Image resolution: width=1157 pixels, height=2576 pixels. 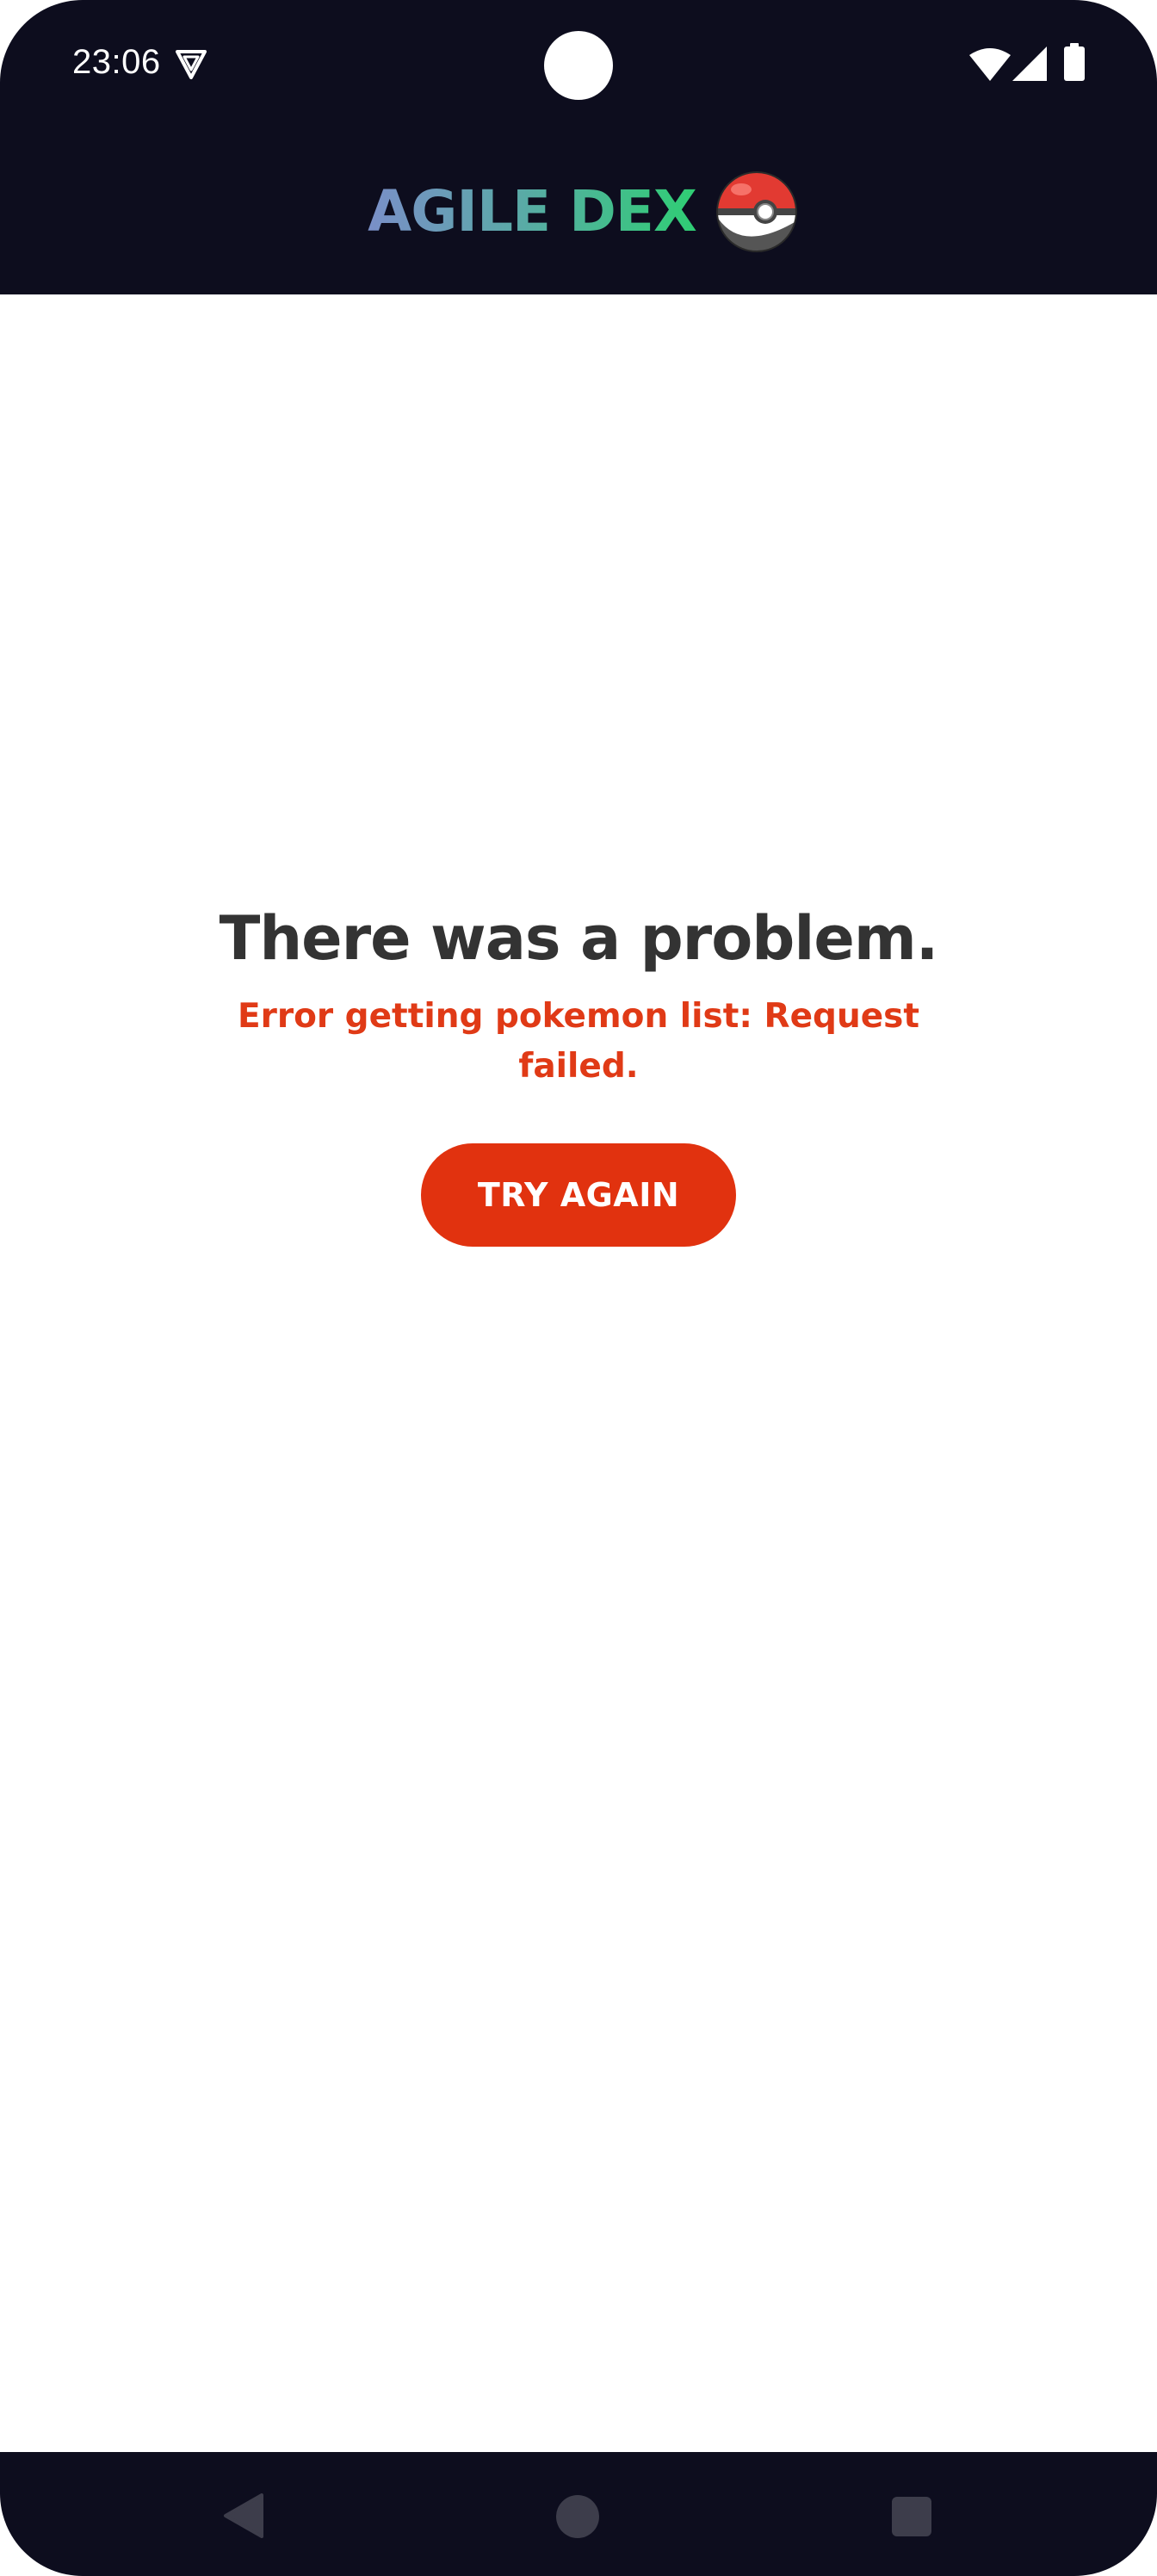 I want to click on status-time: 23:06, so click(x=117, y=62).